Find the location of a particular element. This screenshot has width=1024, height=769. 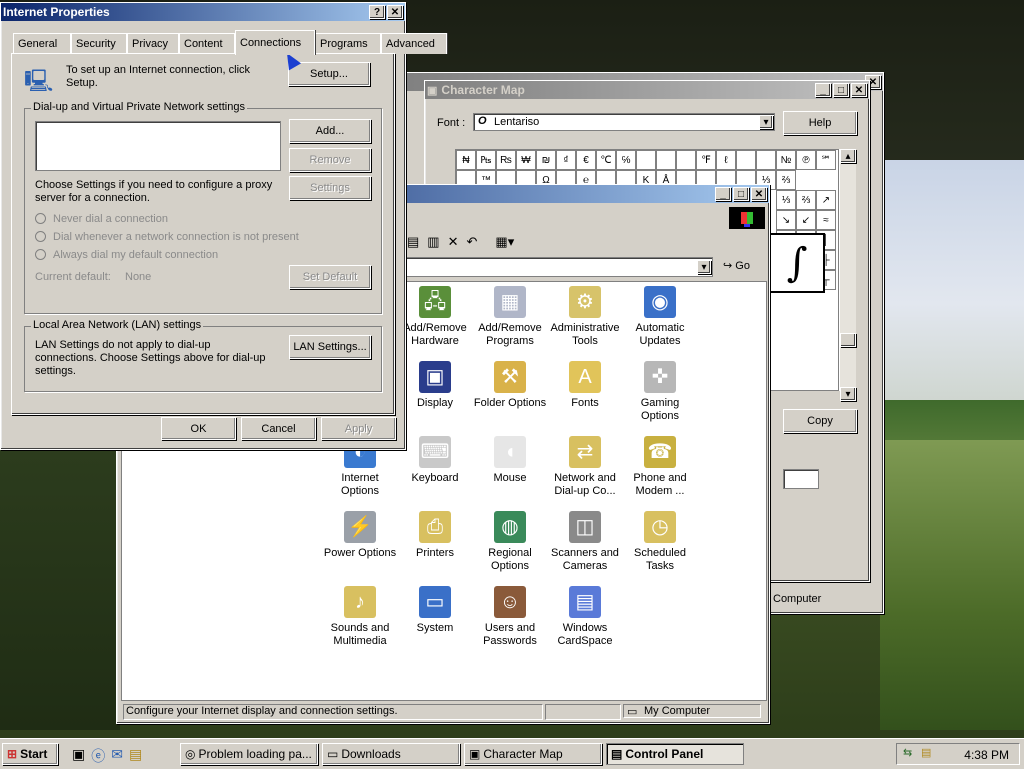

character-cell: ℗ is located at coordinates (806, 160).